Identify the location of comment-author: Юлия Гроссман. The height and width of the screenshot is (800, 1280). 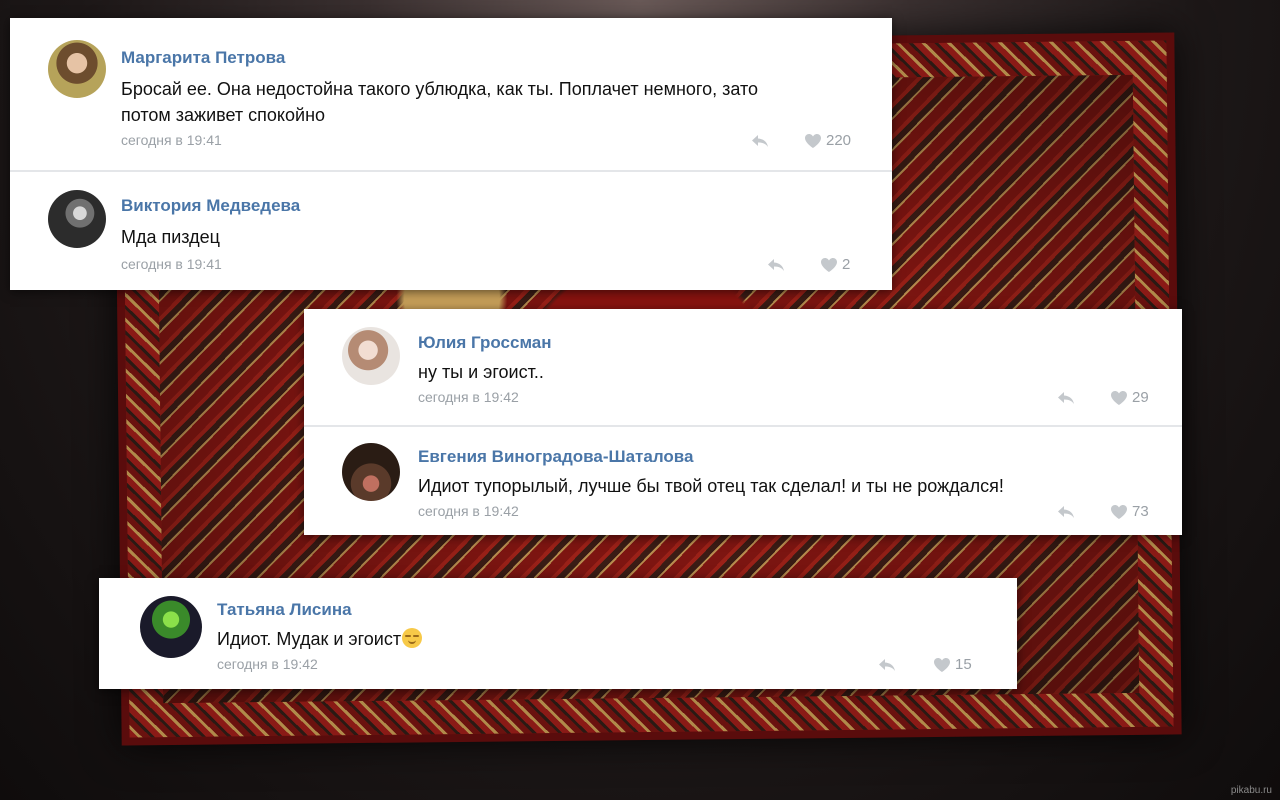
(485, 343).